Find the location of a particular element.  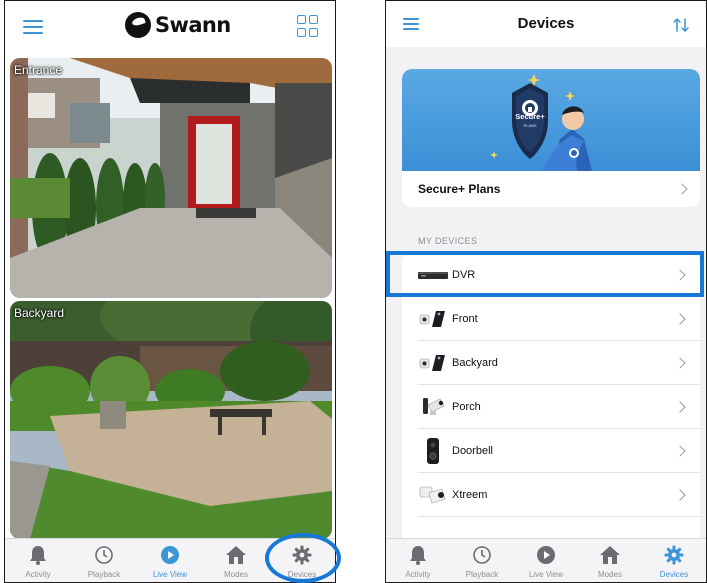

secure-plus-banner: Secure+ PLANS is located at coordinates (551, 120).